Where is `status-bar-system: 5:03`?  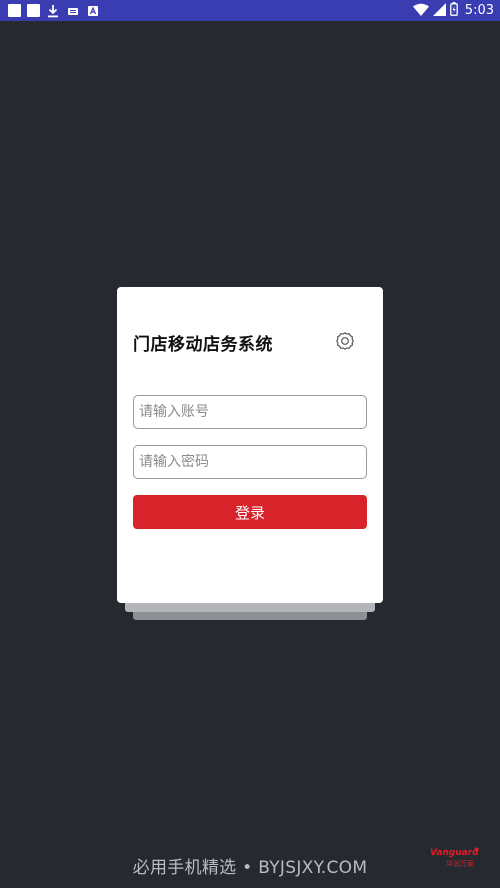
status-bar-system: 5:03 is located at coordinates (453, 10).